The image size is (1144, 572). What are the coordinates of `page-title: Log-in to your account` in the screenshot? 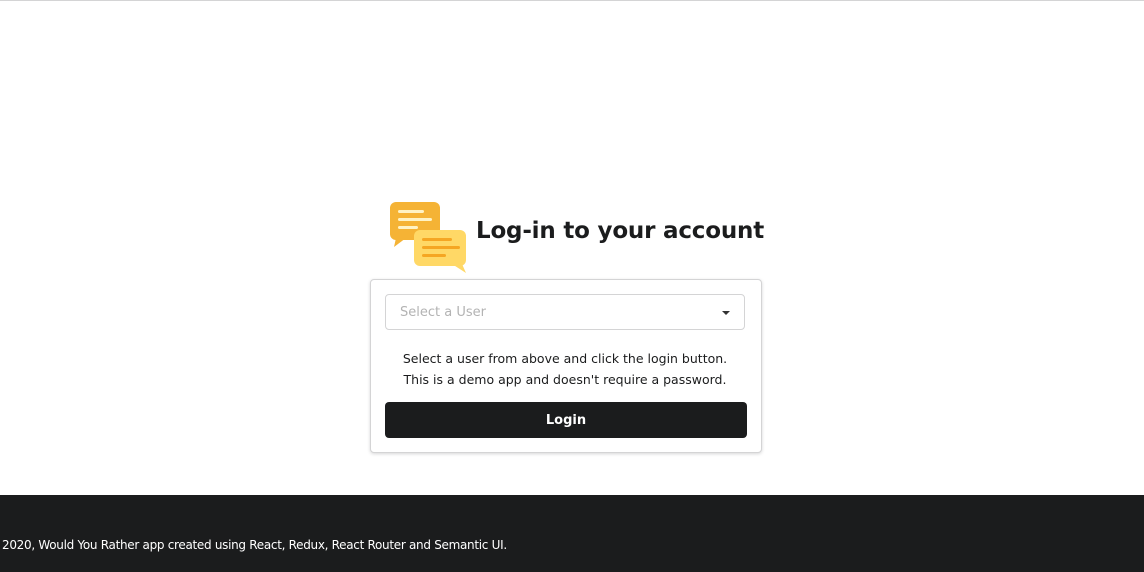 It's located at (620, 231).